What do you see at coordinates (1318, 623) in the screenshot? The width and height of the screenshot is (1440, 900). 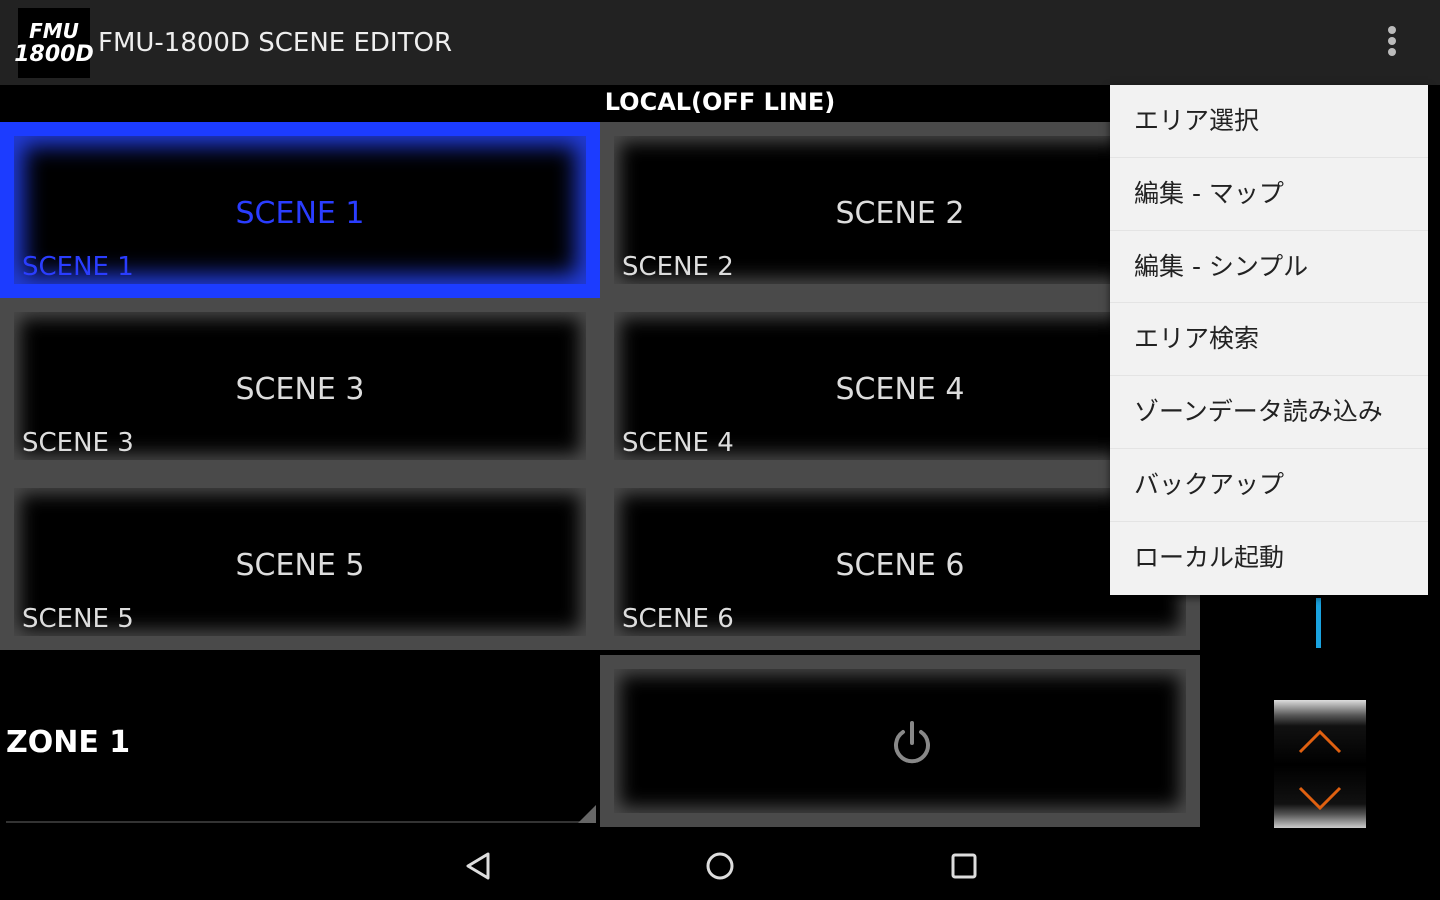 I see `scroll-indicator` at bounding box center [1318, 623].